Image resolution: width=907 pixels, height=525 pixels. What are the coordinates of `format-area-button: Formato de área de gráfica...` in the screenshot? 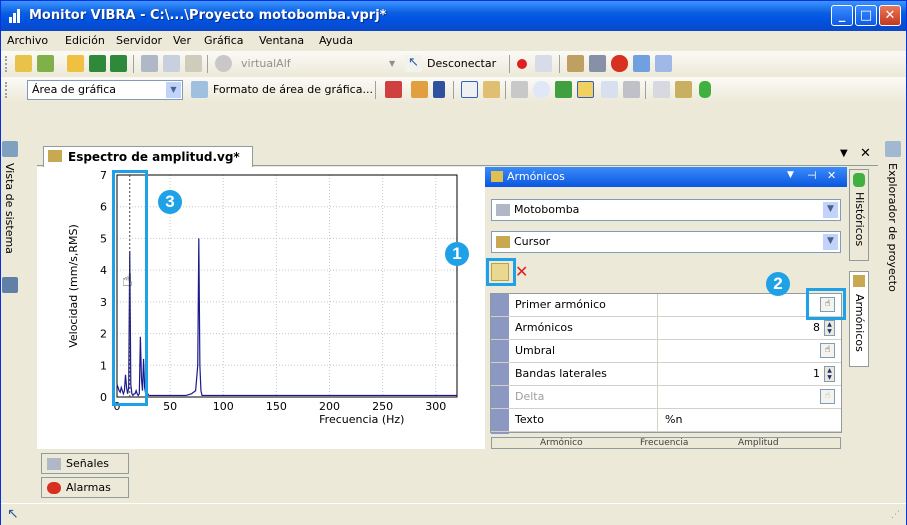 It's located at (293, 89).